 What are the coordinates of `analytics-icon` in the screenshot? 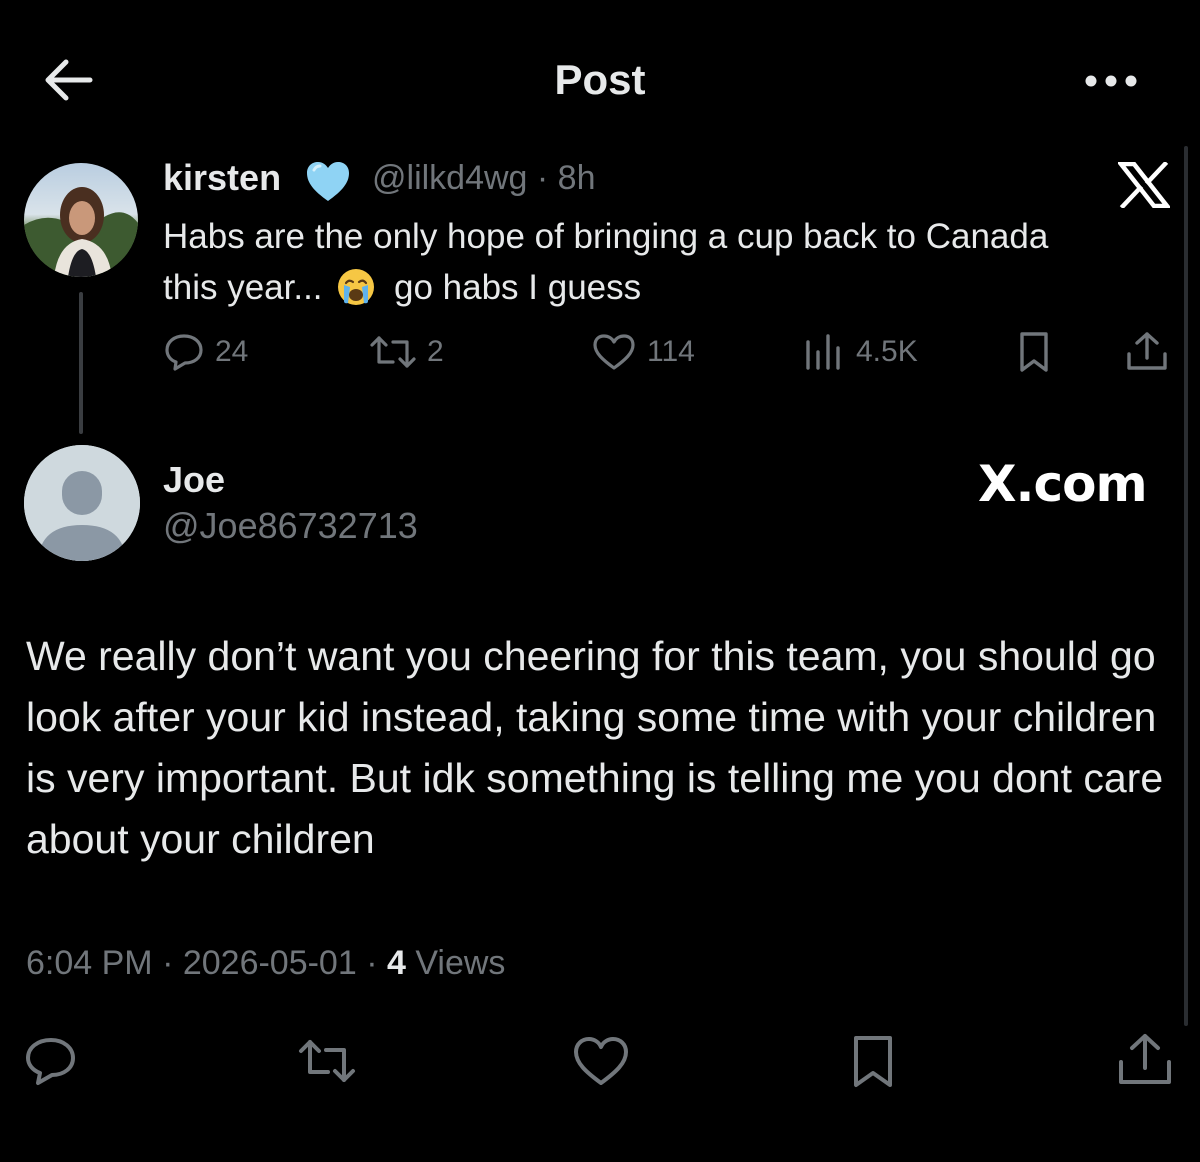 It's located at (823, 352).